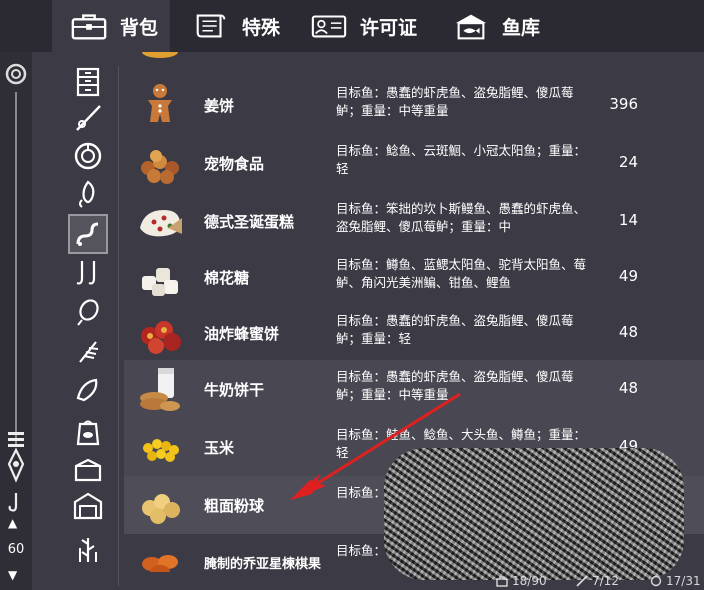 The image size is (704, 590). I want to click on lures-status: 17/31, so click(675, 581).